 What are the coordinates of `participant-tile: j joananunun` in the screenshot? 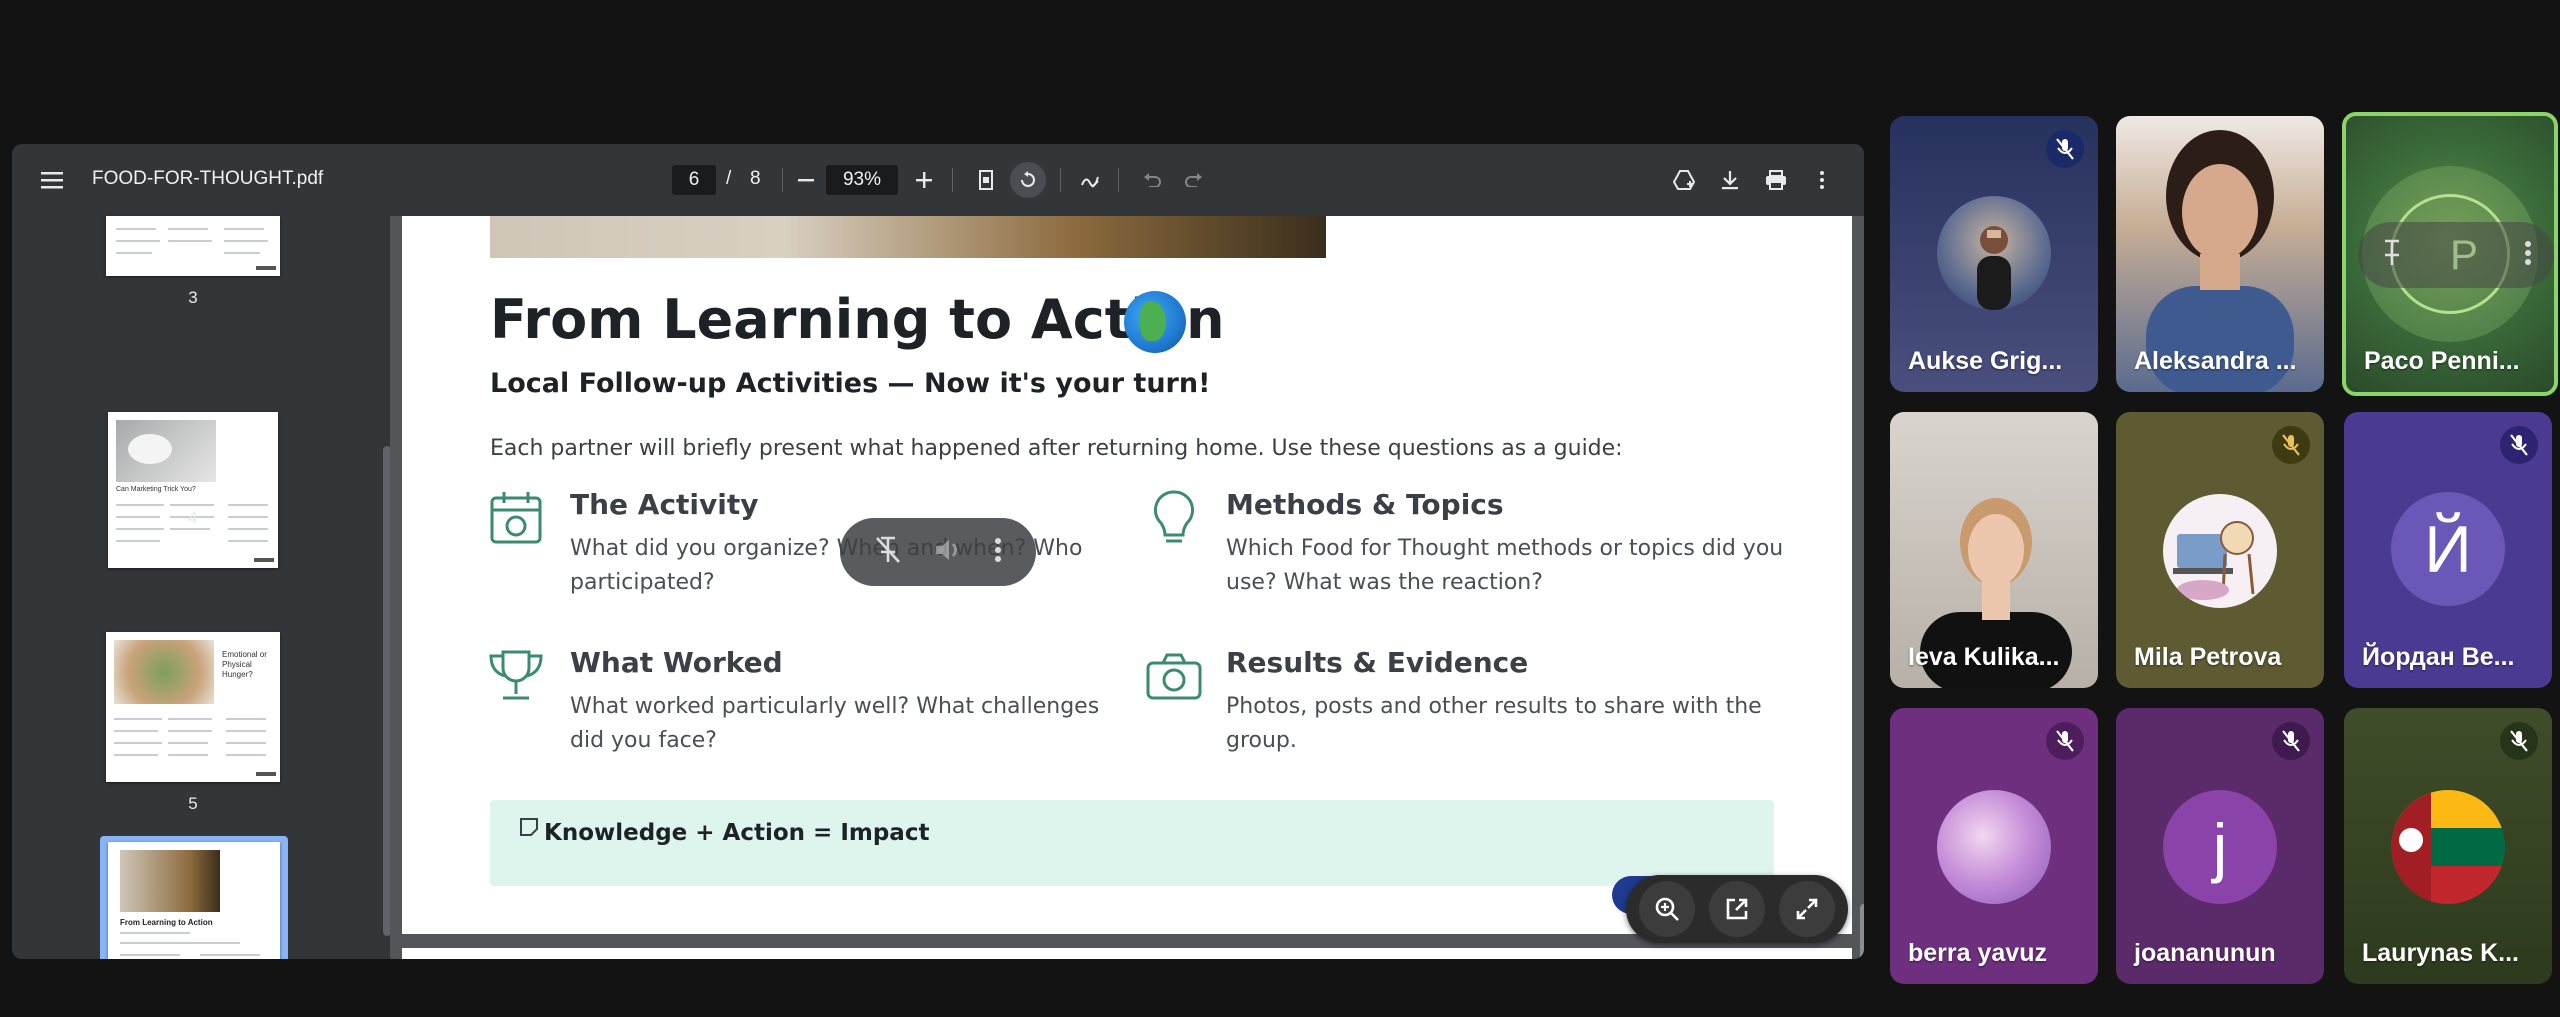 It's located at (2220, 846).